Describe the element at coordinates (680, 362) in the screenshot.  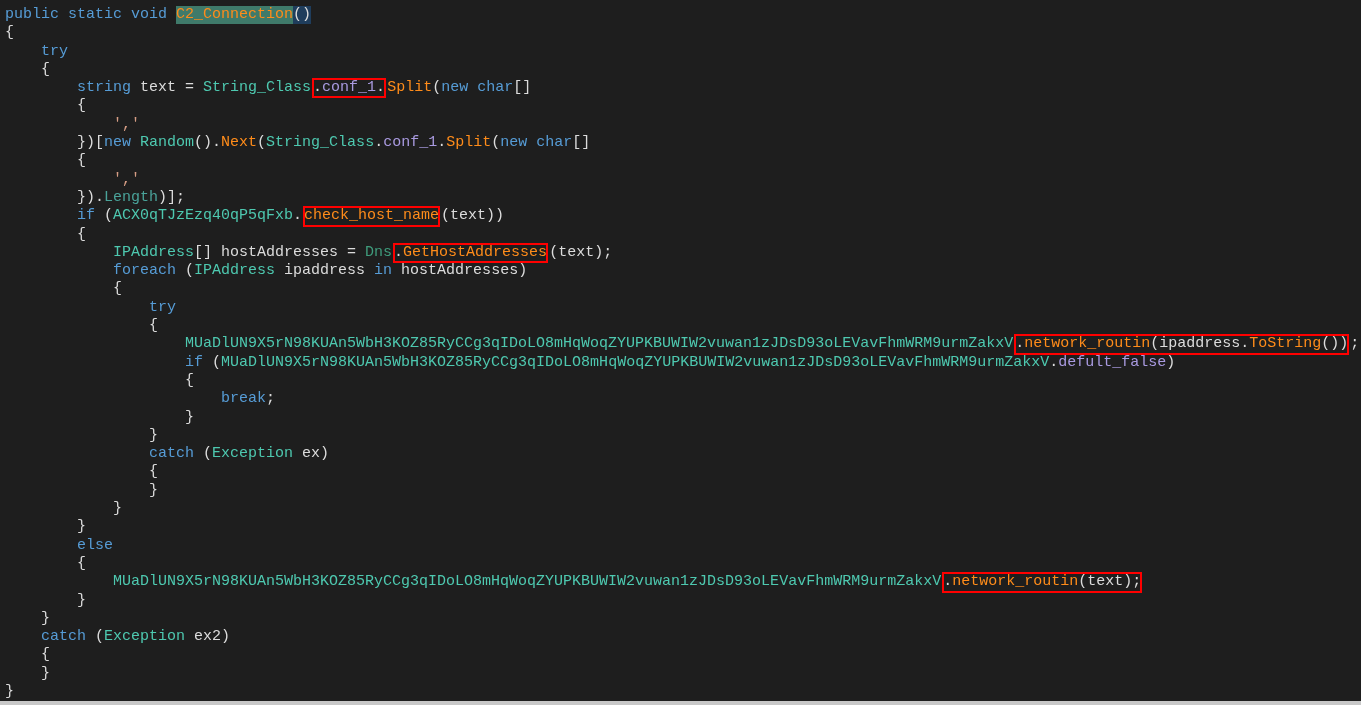
I see `code-text: if (MUaDlUN9X5rN98KUAn5WbH3KOZ85RyCCg3qIDoLO8mHqWoqZYUPKBUWIW2vuwan1zJDsD93oLEVavFhmWRM9urmZakxV.defult_false)` at that location.